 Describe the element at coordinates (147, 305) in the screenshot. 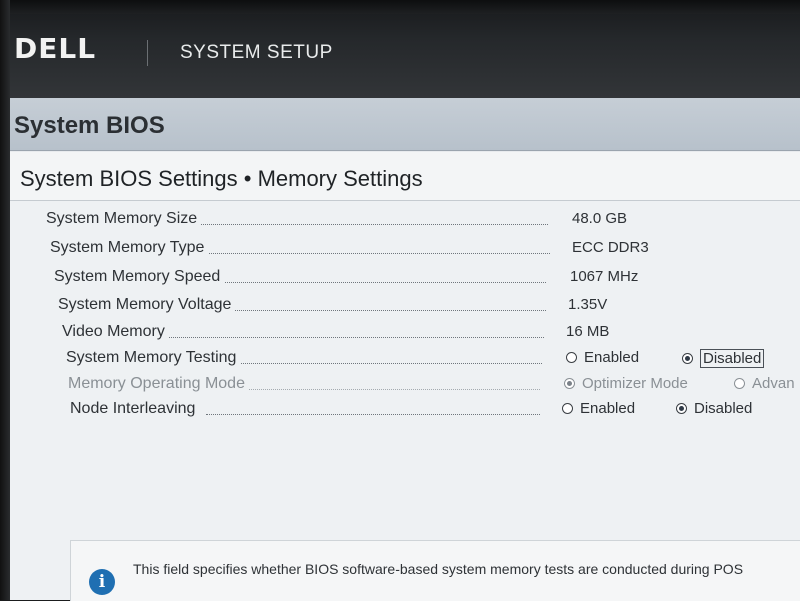

I see `row-label: System Memory Voltage` at that location.